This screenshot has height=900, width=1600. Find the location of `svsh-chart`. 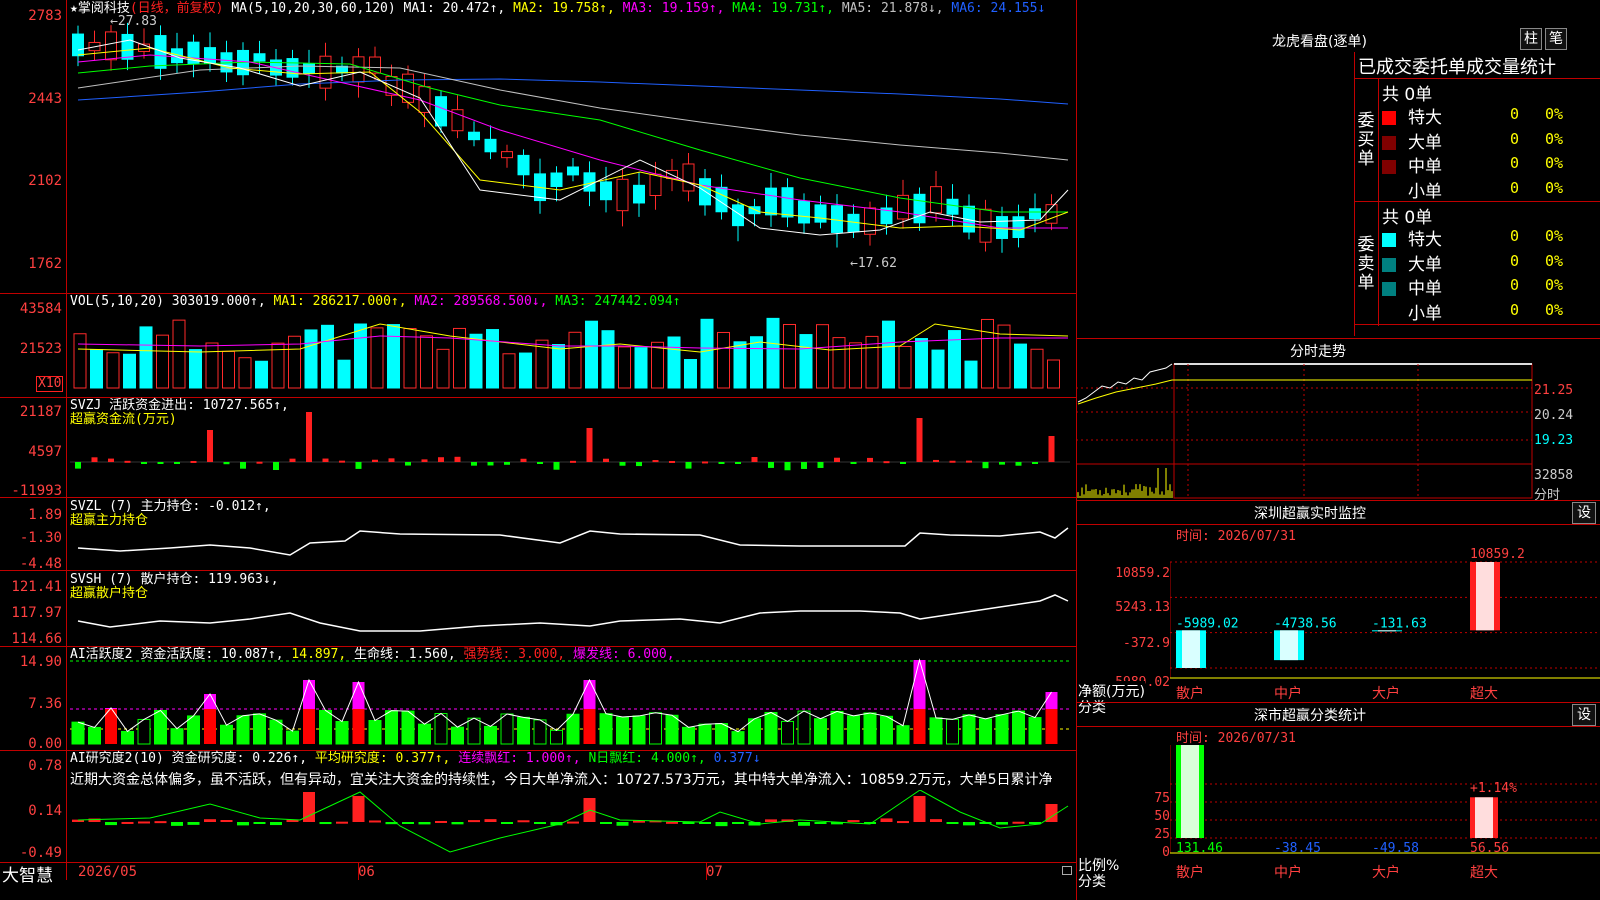

svsh-chart is located at coordinates (538, 608).